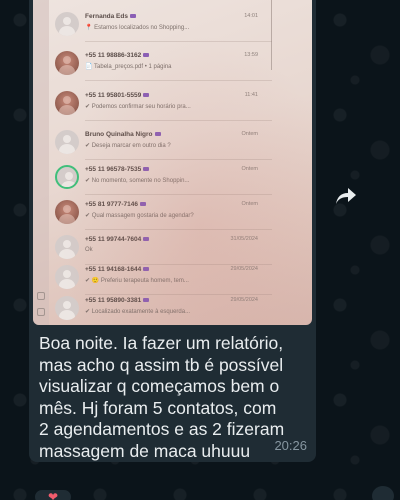 The image size is (400, 500). I want to click on chat-preview: Ok, so click(89, 250).